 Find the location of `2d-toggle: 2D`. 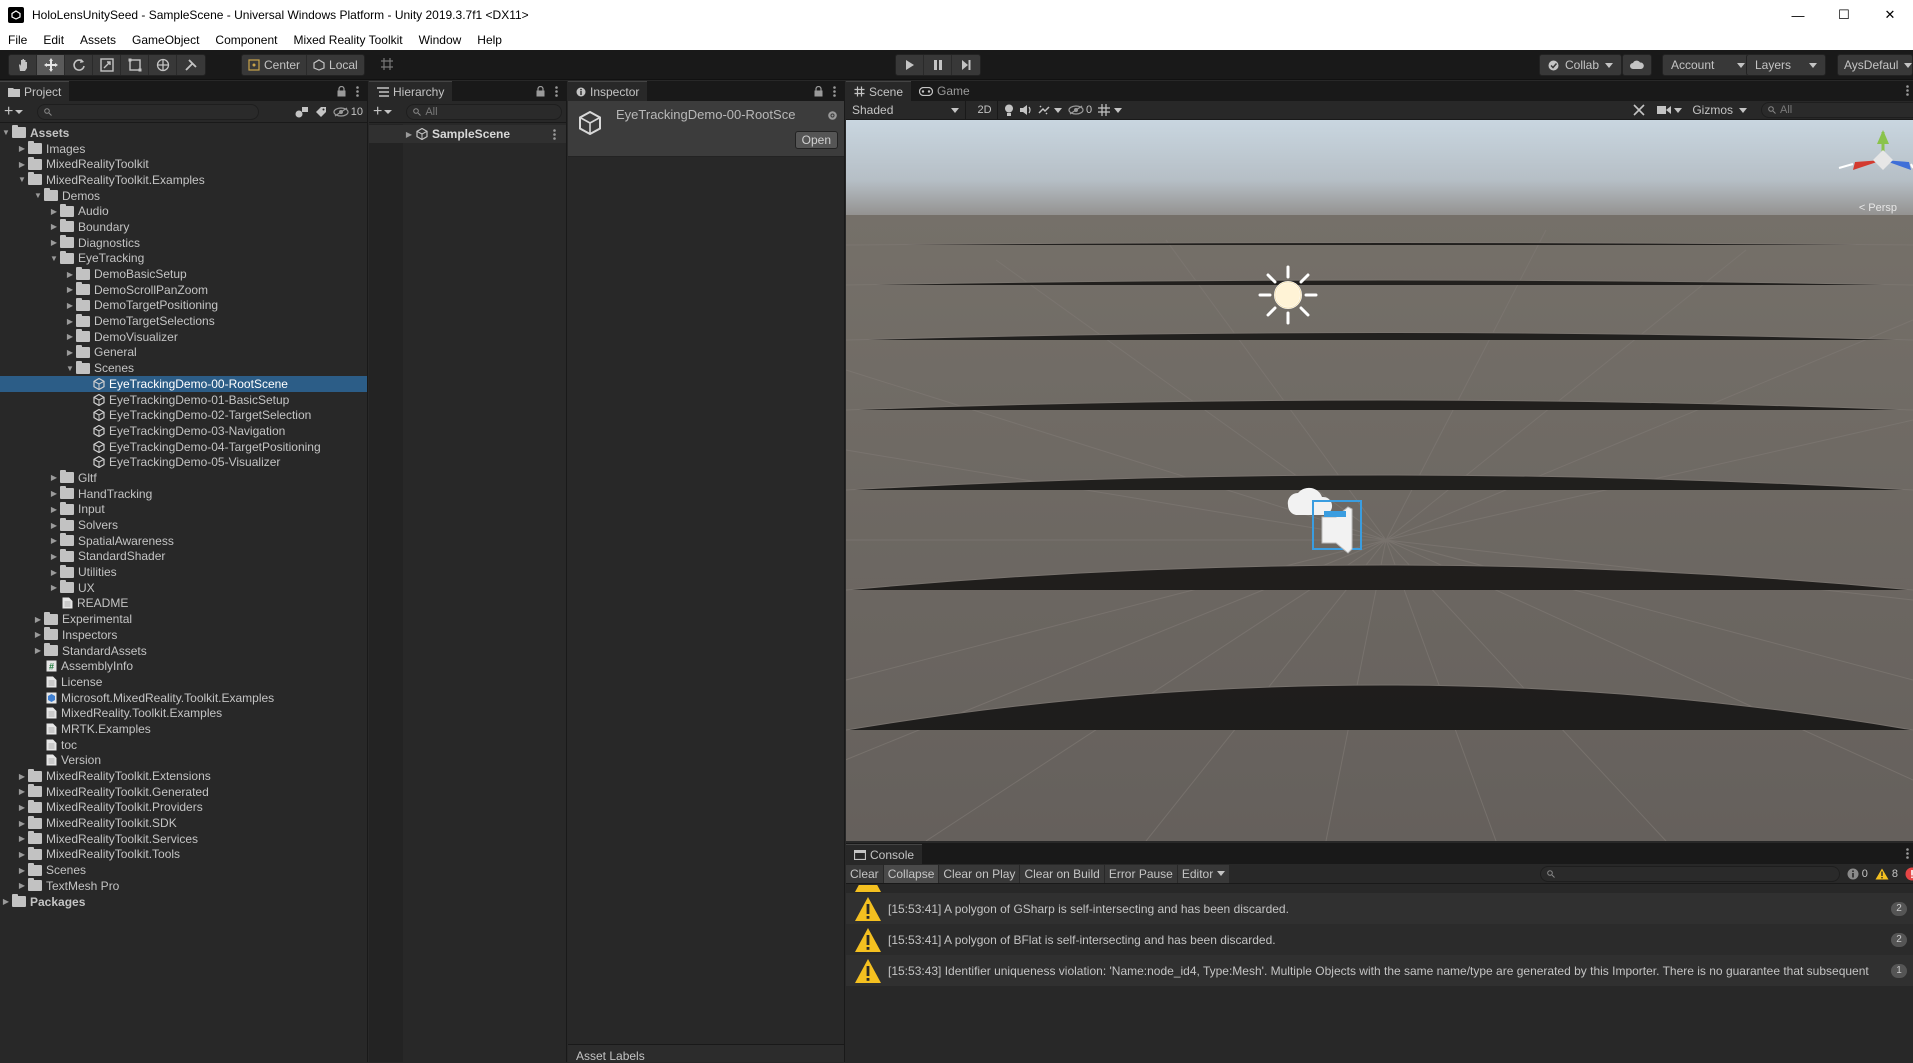

2d-toggle: 2D is located at coordinates (985, 110).